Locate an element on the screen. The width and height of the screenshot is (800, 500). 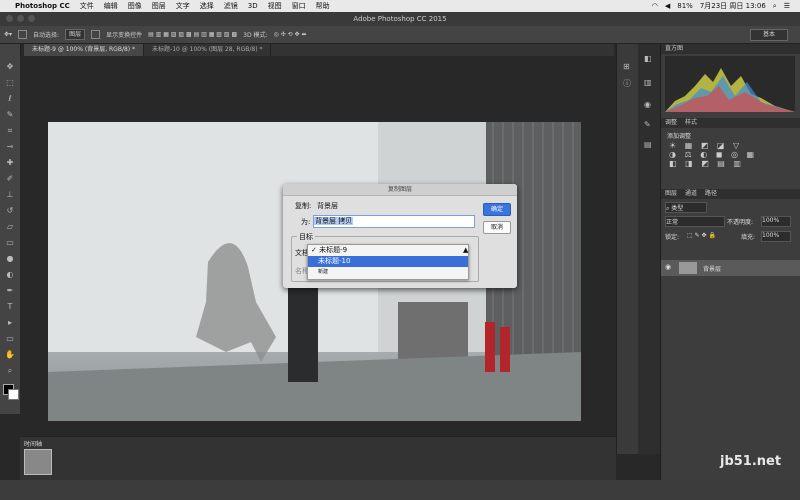
tab-layers: 图层 is located at coordinates (671, 194).